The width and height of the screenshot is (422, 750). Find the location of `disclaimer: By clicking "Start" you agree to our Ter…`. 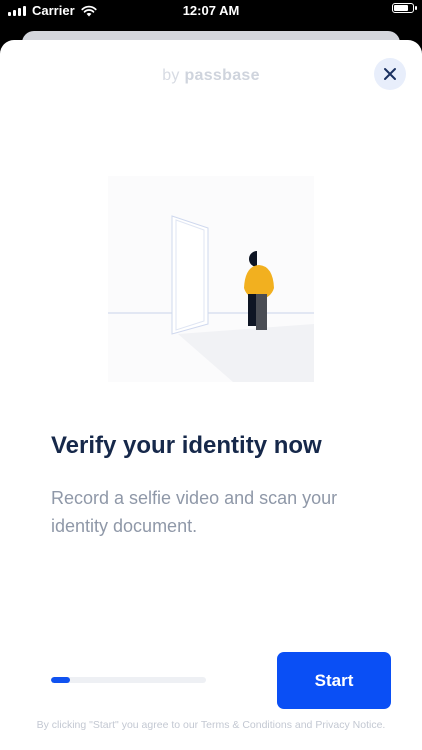

disclaimer: By clicking "Start" you agree to our Ter… is located at coordinates (211, 725).